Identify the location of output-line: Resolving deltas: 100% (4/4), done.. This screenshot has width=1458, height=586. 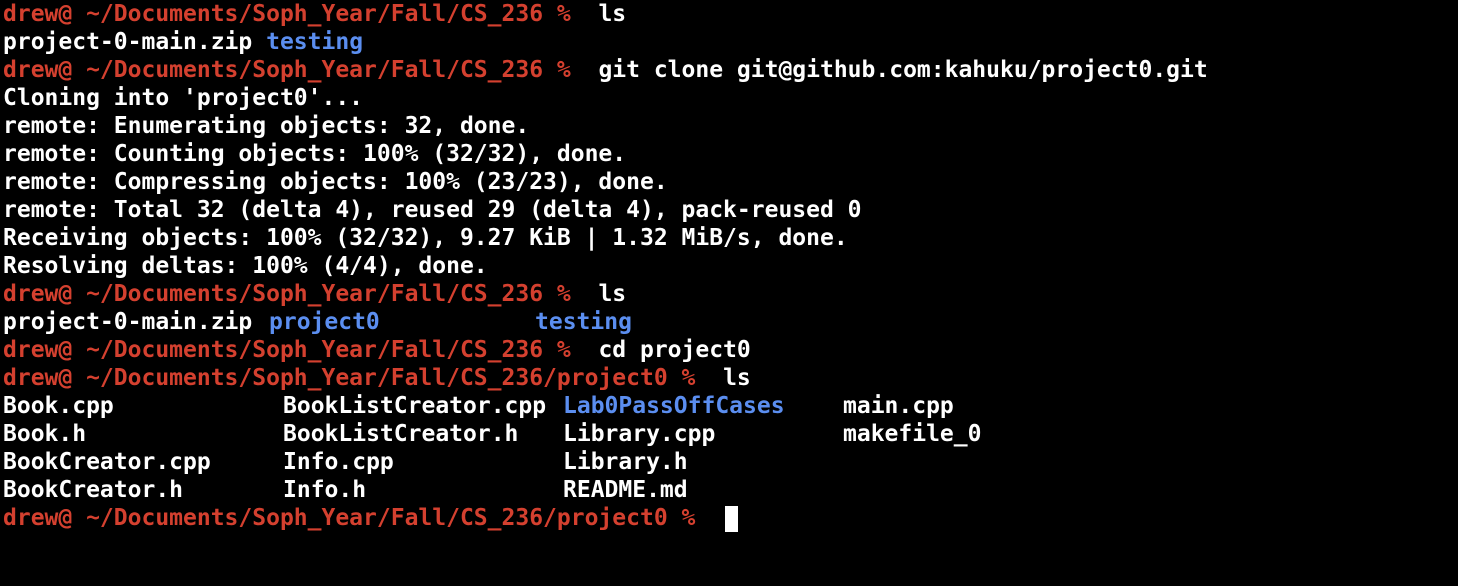
(245, 266).